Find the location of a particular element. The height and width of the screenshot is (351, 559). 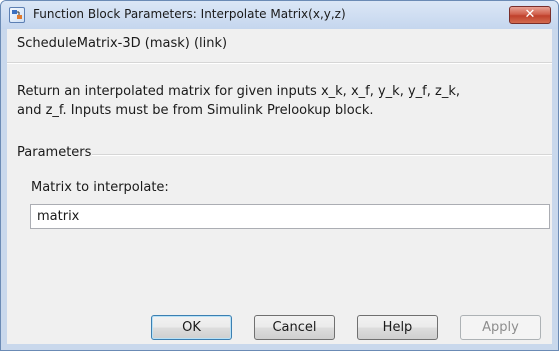

close-icon: ✕ is located at coordinates (530, 14).